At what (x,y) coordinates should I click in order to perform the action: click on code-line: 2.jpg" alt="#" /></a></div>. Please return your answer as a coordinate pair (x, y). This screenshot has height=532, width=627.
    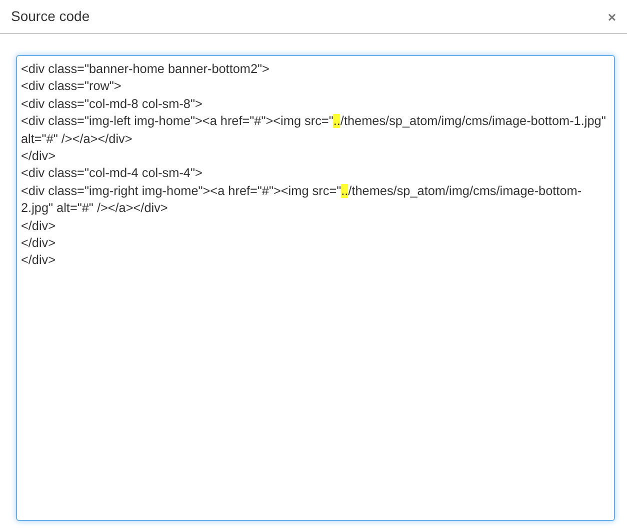
    Looking at the image, I should click on (94, 209).